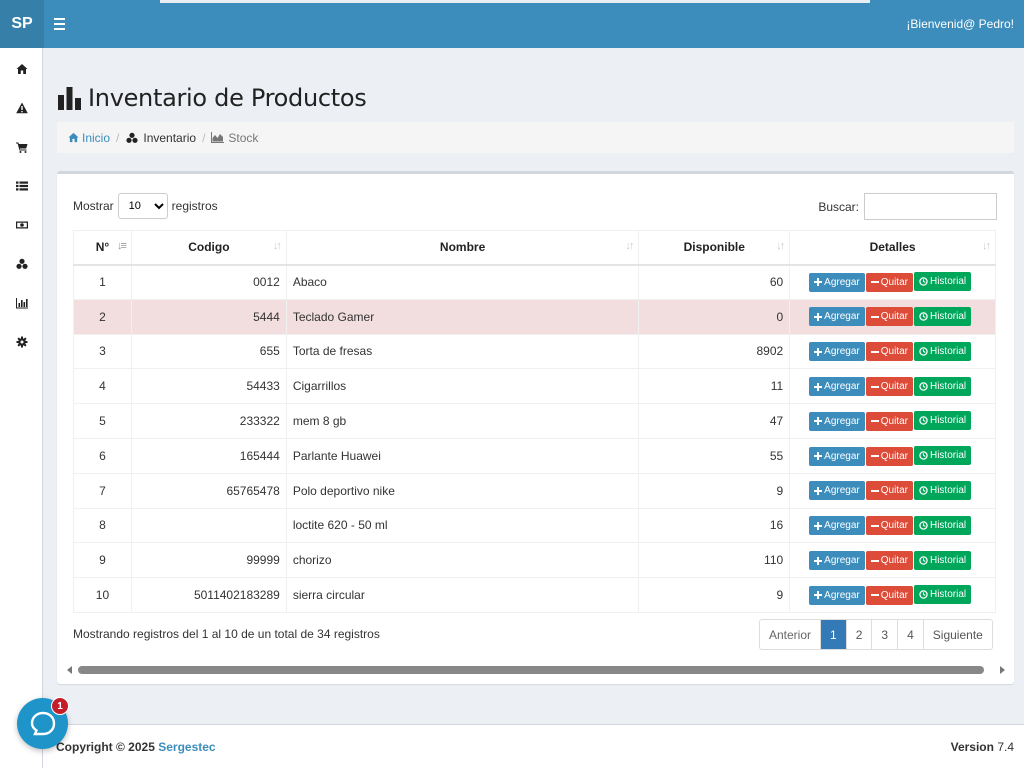 The height and width of the screenshot is (768, 1024). I want to click on sidebar-item-home, so click(21, 68).